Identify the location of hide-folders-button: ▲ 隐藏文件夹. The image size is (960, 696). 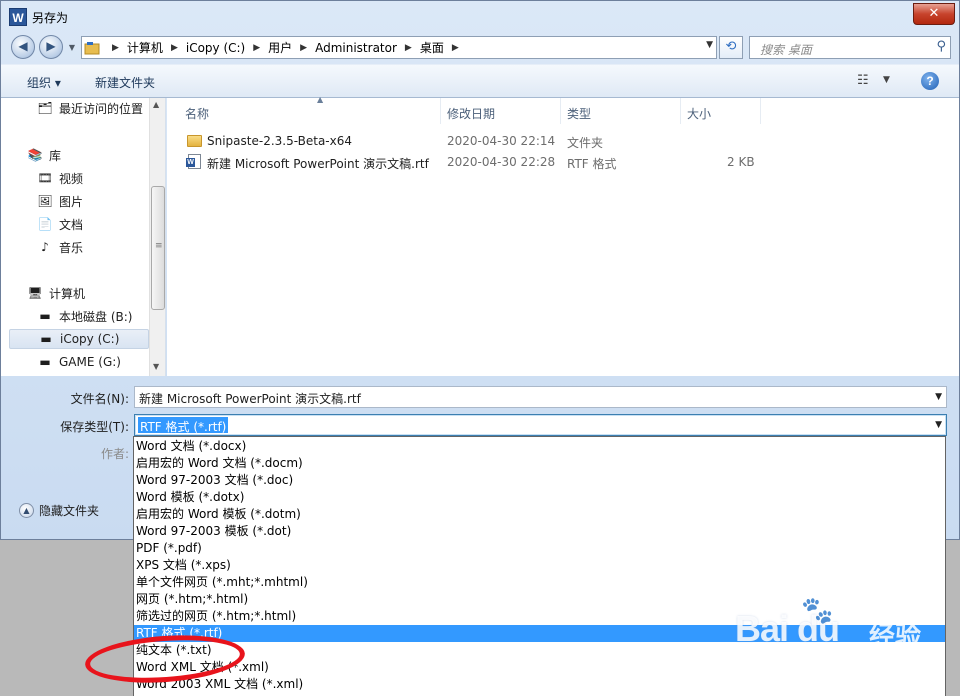
(59, 510).